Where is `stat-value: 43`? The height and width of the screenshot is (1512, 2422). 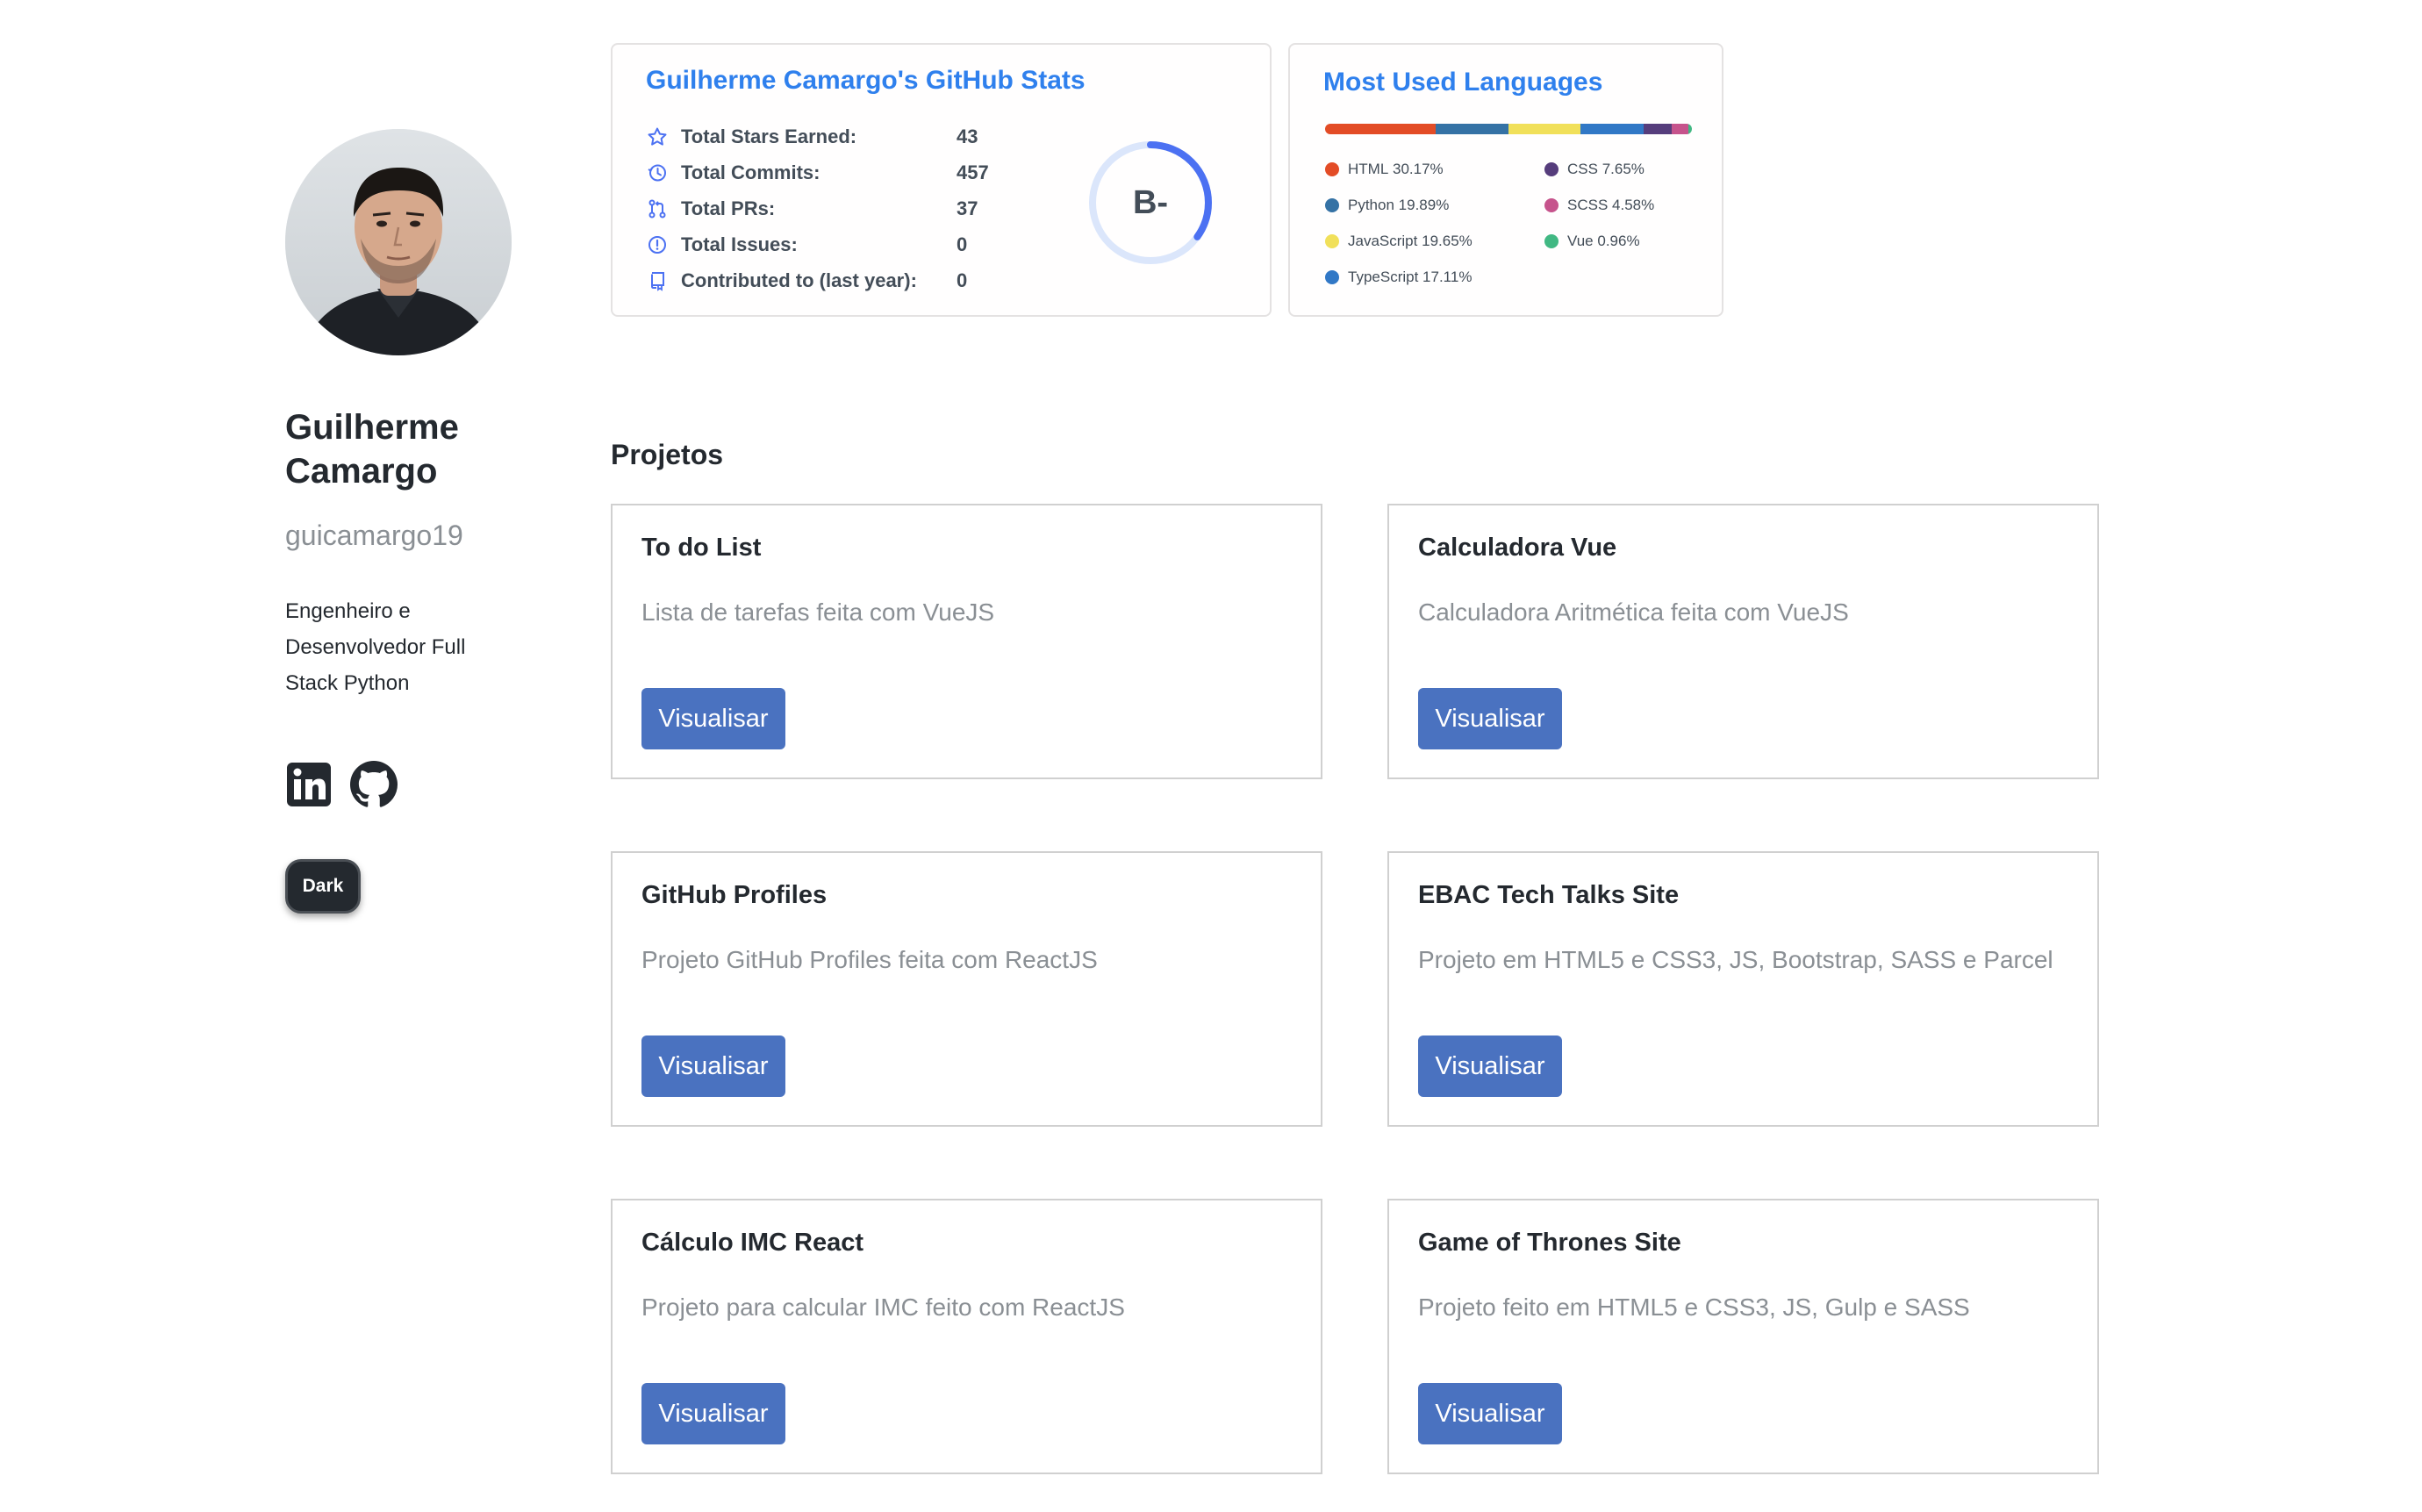
stat-value: 43 is located at coordinates (967, 136).